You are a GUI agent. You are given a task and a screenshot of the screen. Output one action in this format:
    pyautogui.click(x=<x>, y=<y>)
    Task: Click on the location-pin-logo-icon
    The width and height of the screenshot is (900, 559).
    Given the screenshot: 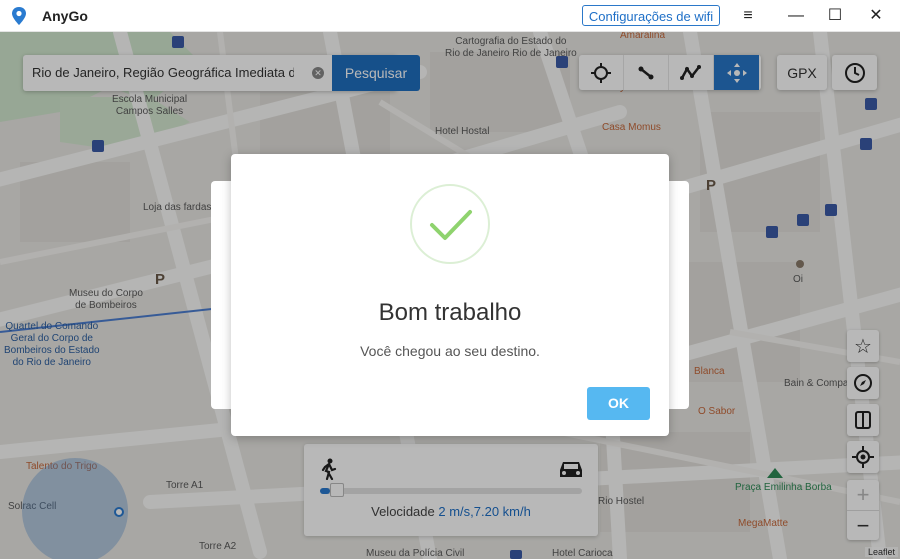 What is the action you would take?
    pyautogui.click(x=19, y=16)
    